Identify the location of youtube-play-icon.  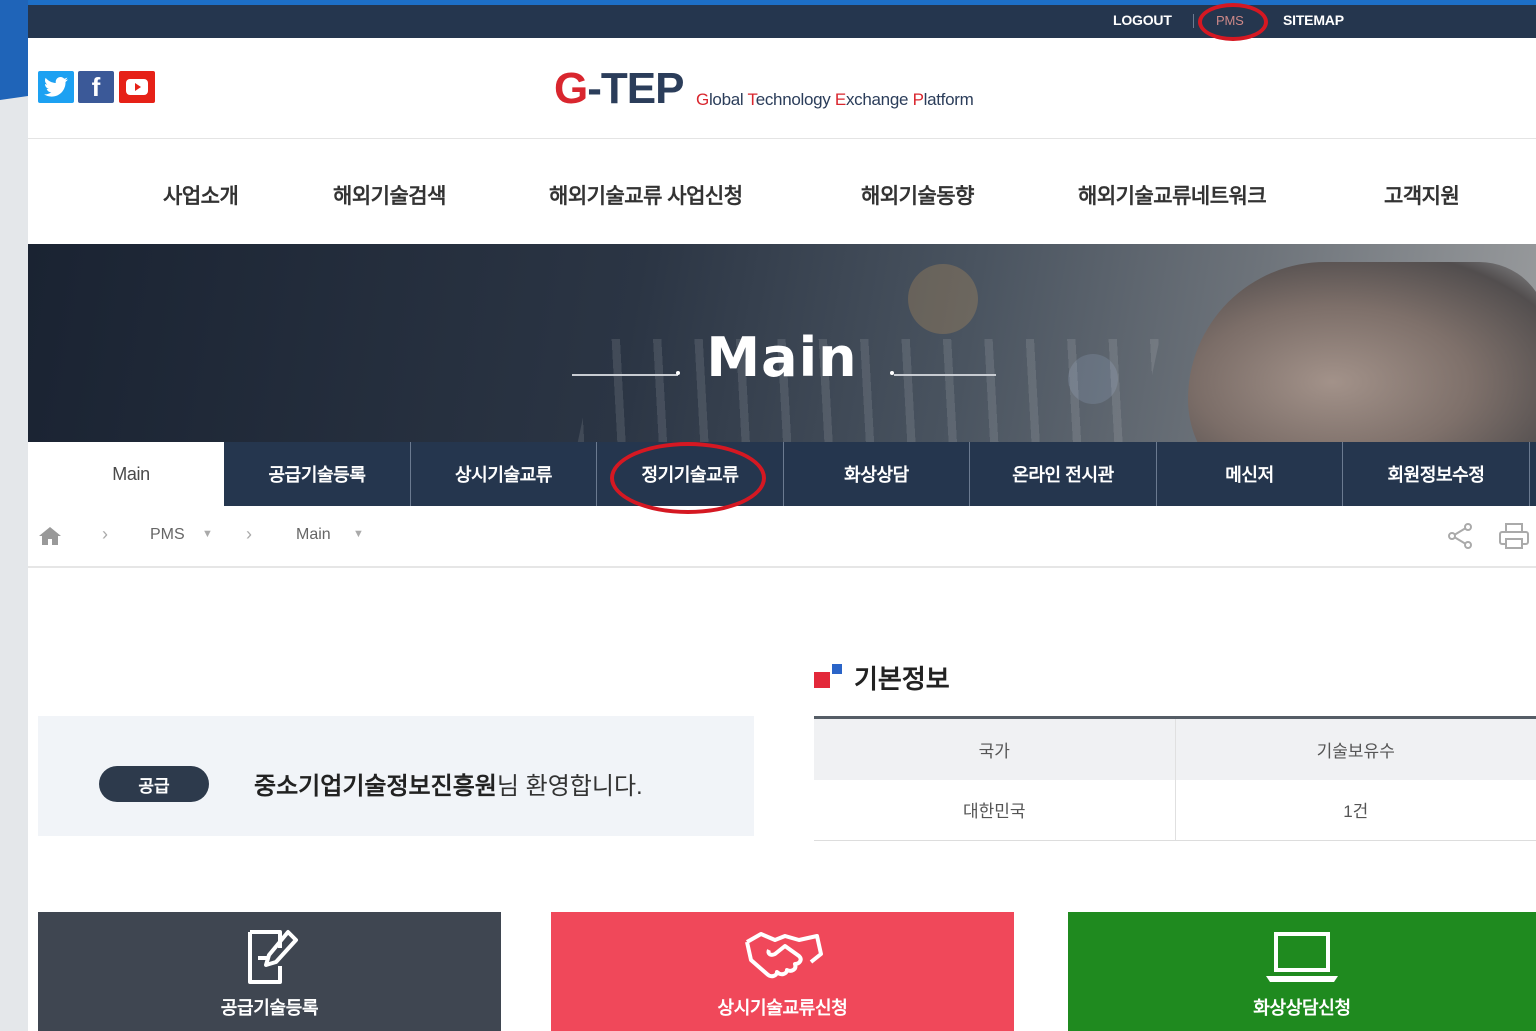
(137, 87).